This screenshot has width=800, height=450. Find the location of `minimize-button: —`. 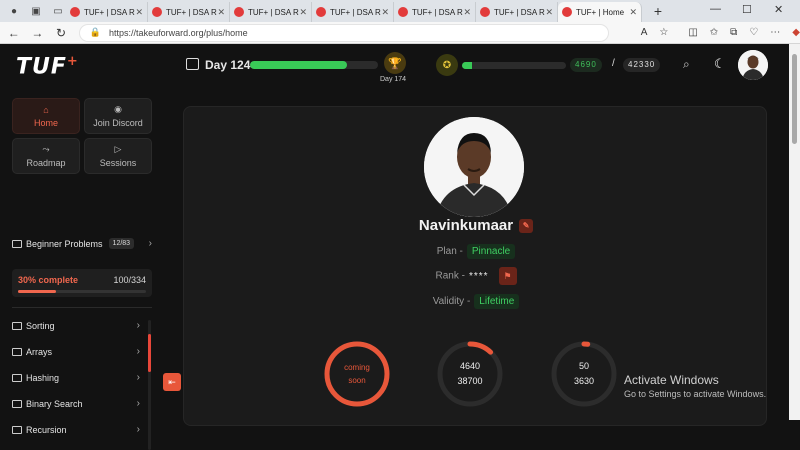

minimize-button: — is located at coordinates (715, 9).